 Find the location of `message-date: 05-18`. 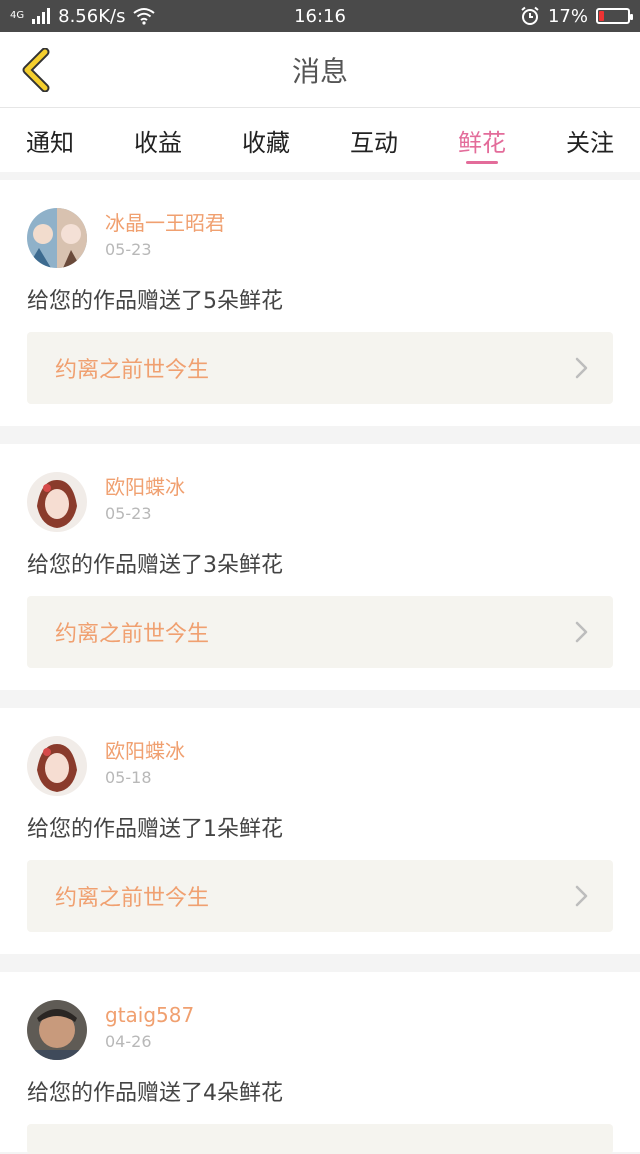

message-date: 05-18 is located at coordinates (128, 777).